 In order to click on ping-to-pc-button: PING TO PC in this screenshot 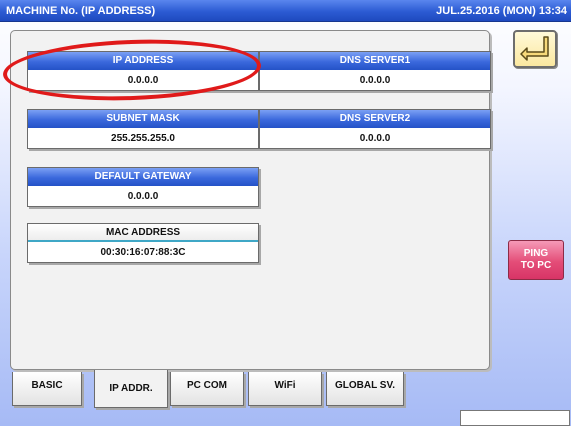, I will do `click(536, 260)`.